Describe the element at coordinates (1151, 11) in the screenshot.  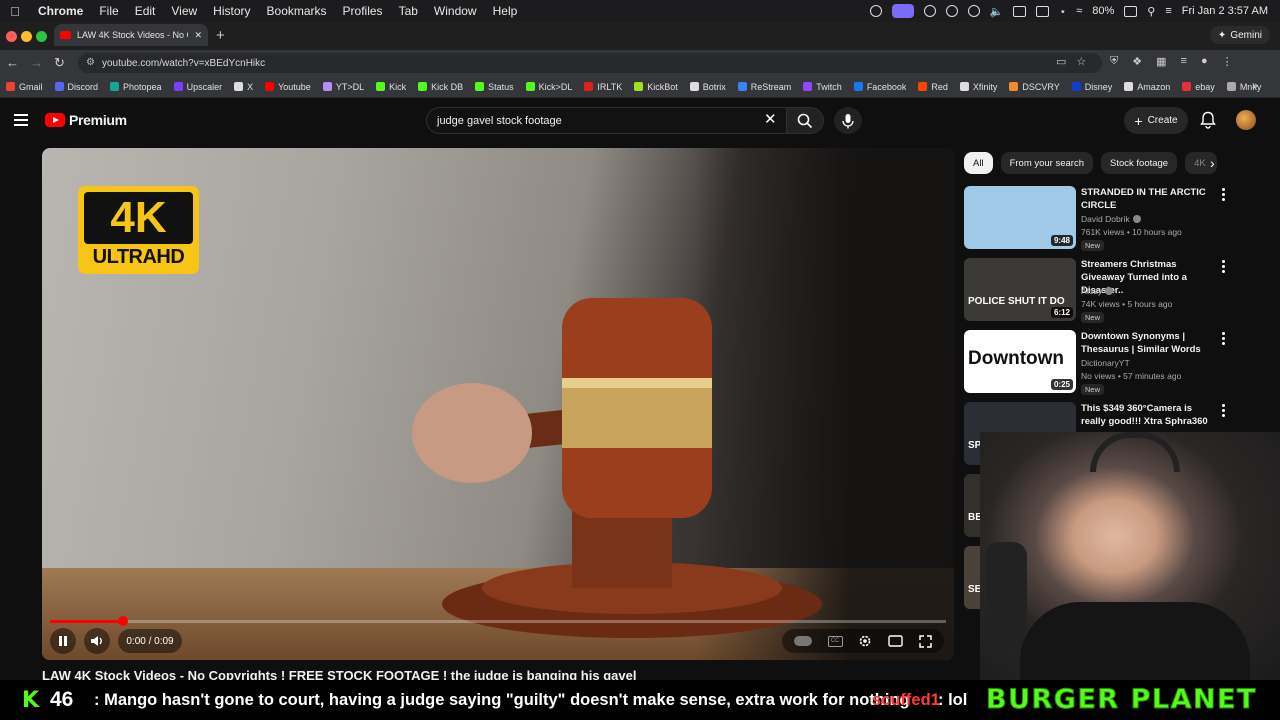
I see `spotlight-search-icon: ⚲` at that location.